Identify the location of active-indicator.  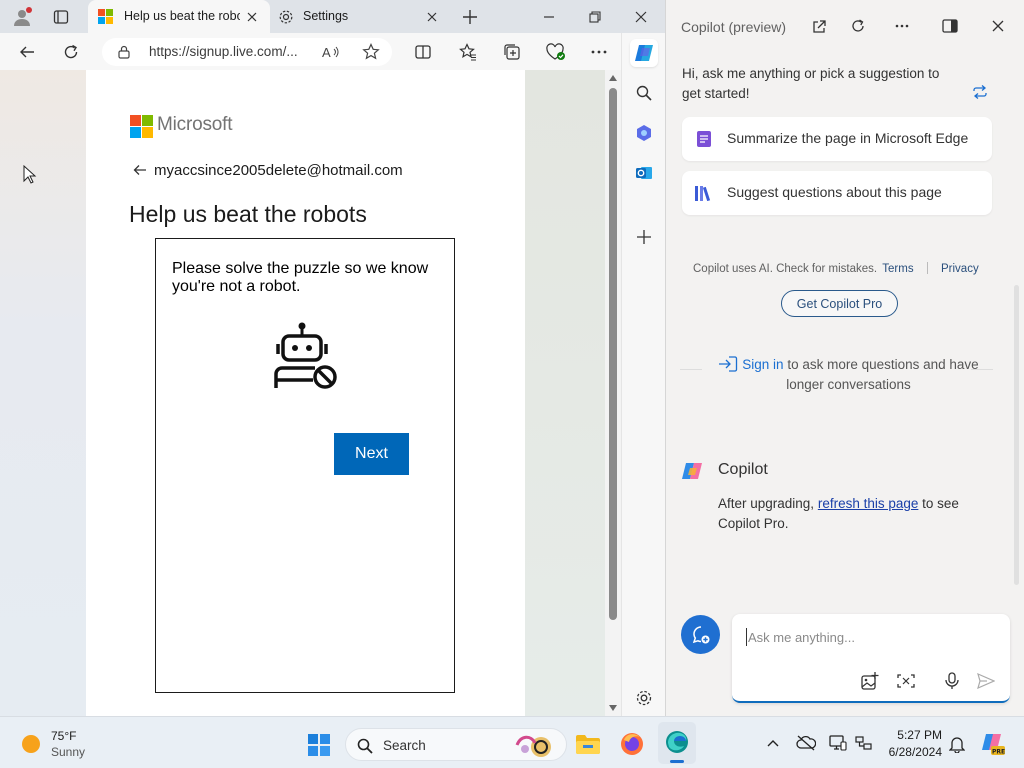
(677, 761).